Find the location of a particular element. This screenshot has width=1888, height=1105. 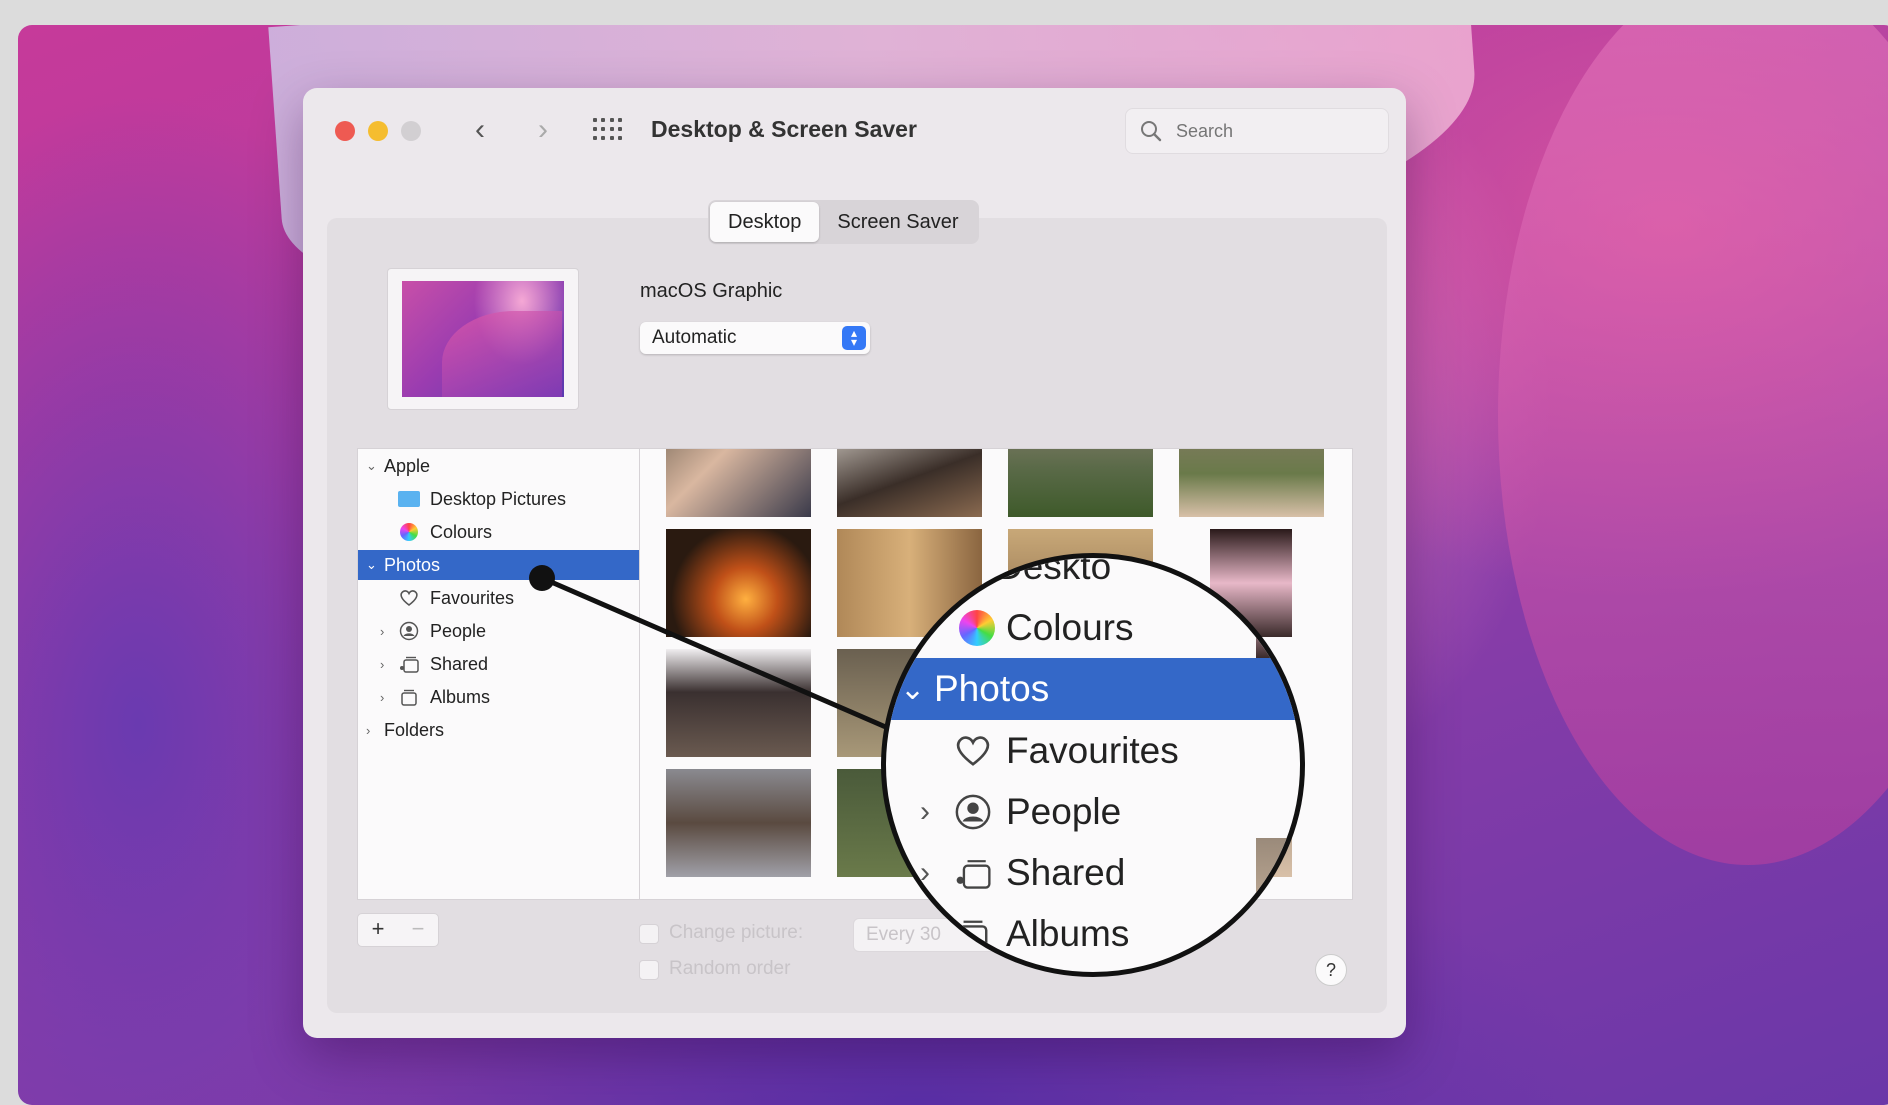

magnified-item-albums: Albums is located at coordinates (1093, 934).